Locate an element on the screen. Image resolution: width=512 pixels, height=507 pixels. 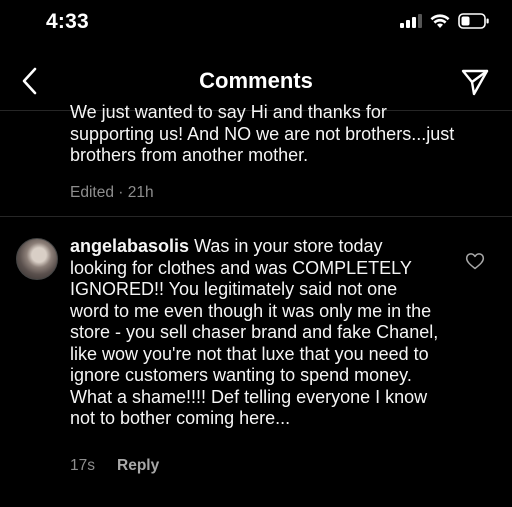
status-time: 4:33 is located at coordinates (67, 21).